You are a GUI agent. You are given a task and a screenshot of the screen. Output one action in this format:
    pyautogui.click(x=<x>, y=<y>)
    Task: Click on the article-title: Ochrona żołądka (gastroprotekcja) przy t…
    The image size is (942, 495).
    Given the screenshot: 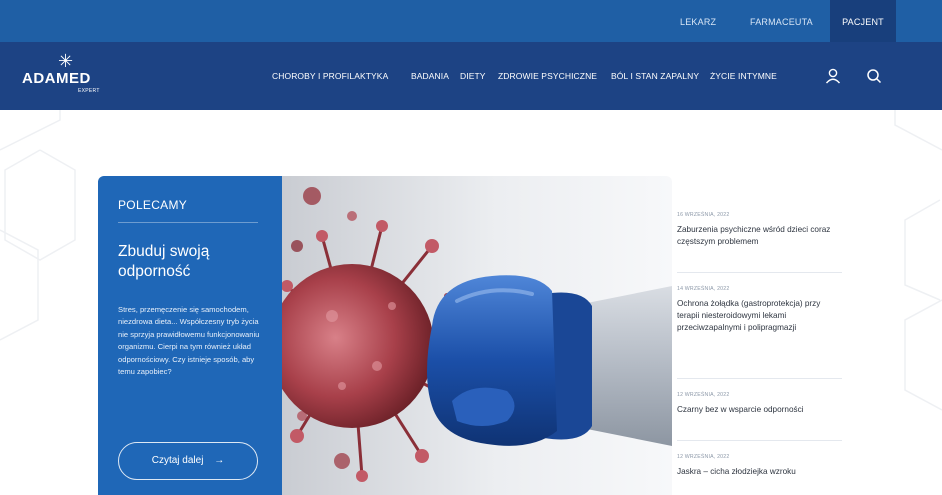 What is the action you would take?
    pyautogui.click(x=759, y=316)
    